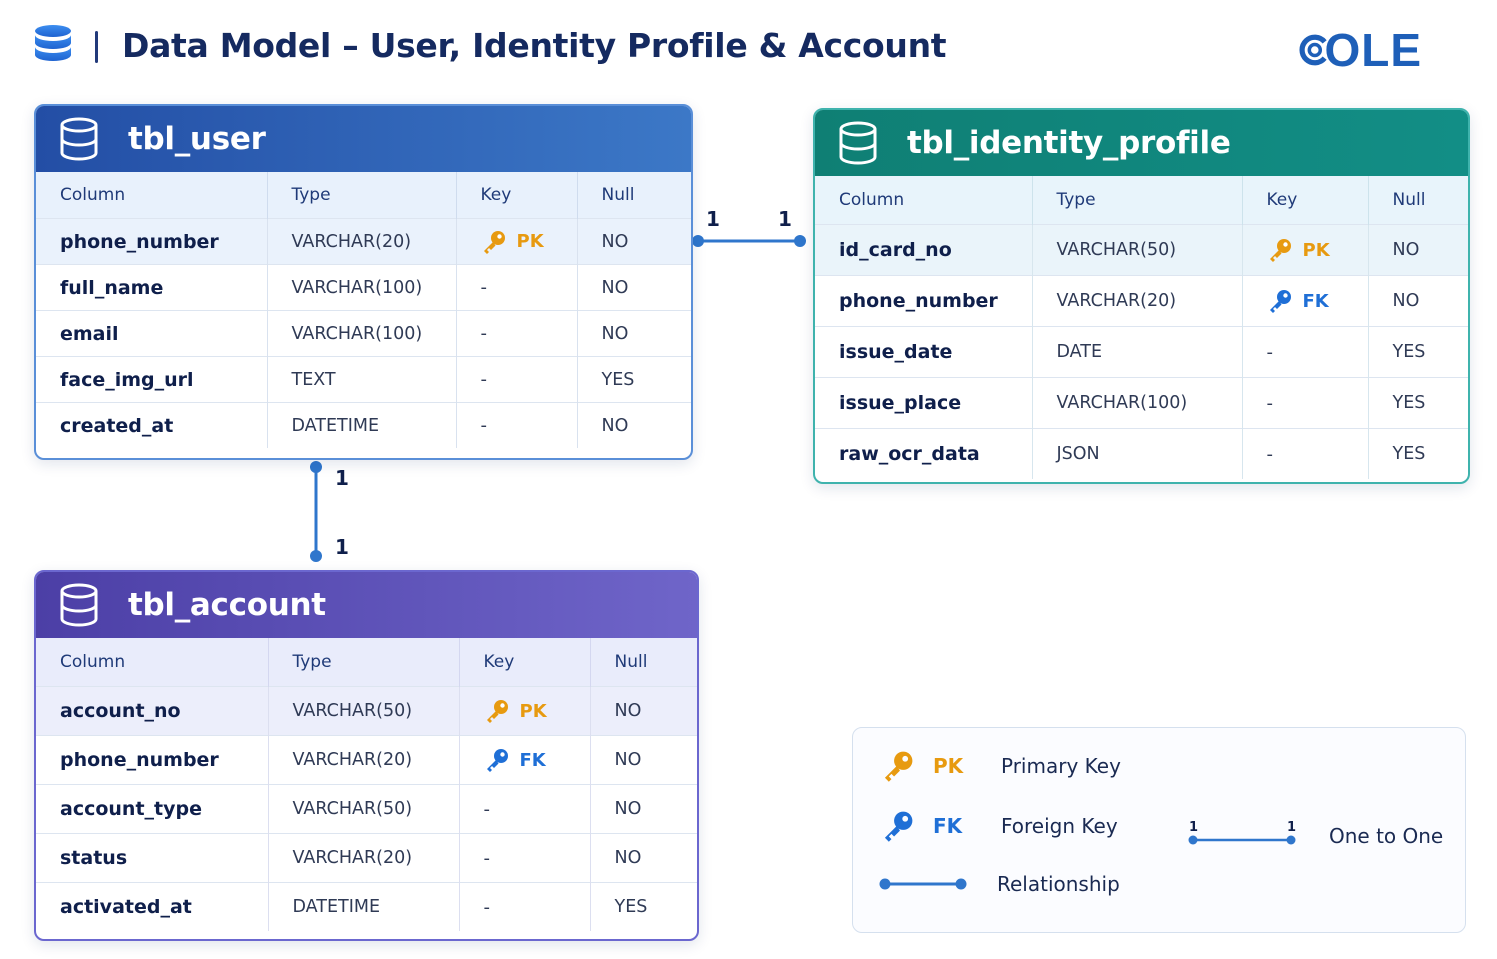  What do you see at coordinates (997, 884) in the screenshot?
I see `legend-item-relationship: Relationship` at bounding box center [997, 884].